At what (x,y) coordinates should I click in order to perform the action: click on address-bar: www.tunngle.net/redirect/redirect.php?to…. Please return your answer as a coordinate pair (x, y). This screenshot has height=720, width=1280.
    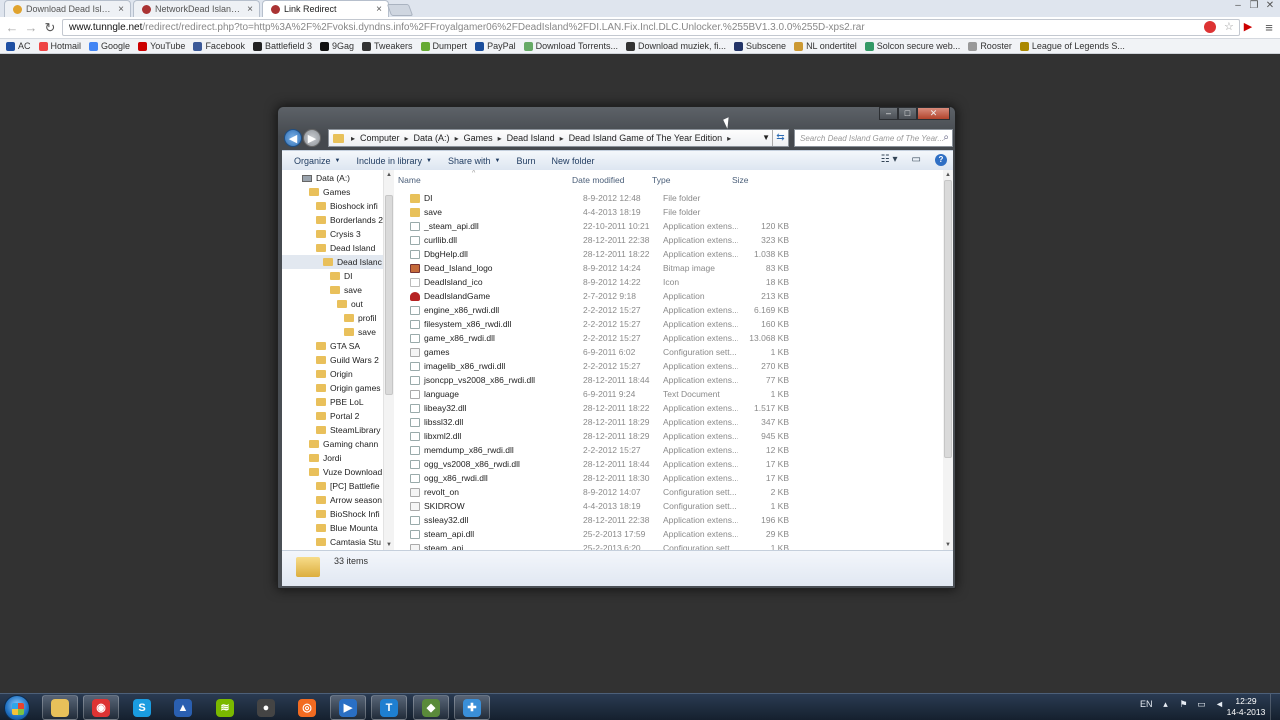
    Looking at the image, I should click on (651, 27).